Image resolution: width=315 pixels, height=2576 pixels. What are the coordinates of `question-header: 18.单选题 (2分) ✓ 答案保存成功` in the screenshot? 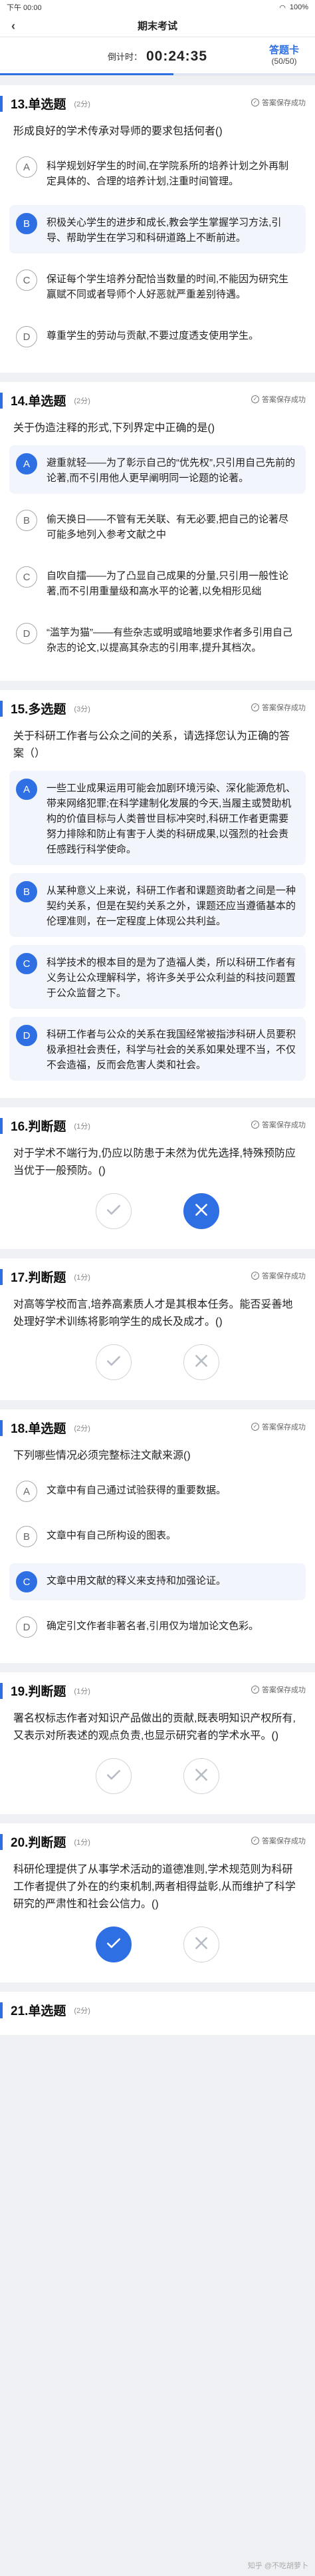 It's located at (157, 1426).